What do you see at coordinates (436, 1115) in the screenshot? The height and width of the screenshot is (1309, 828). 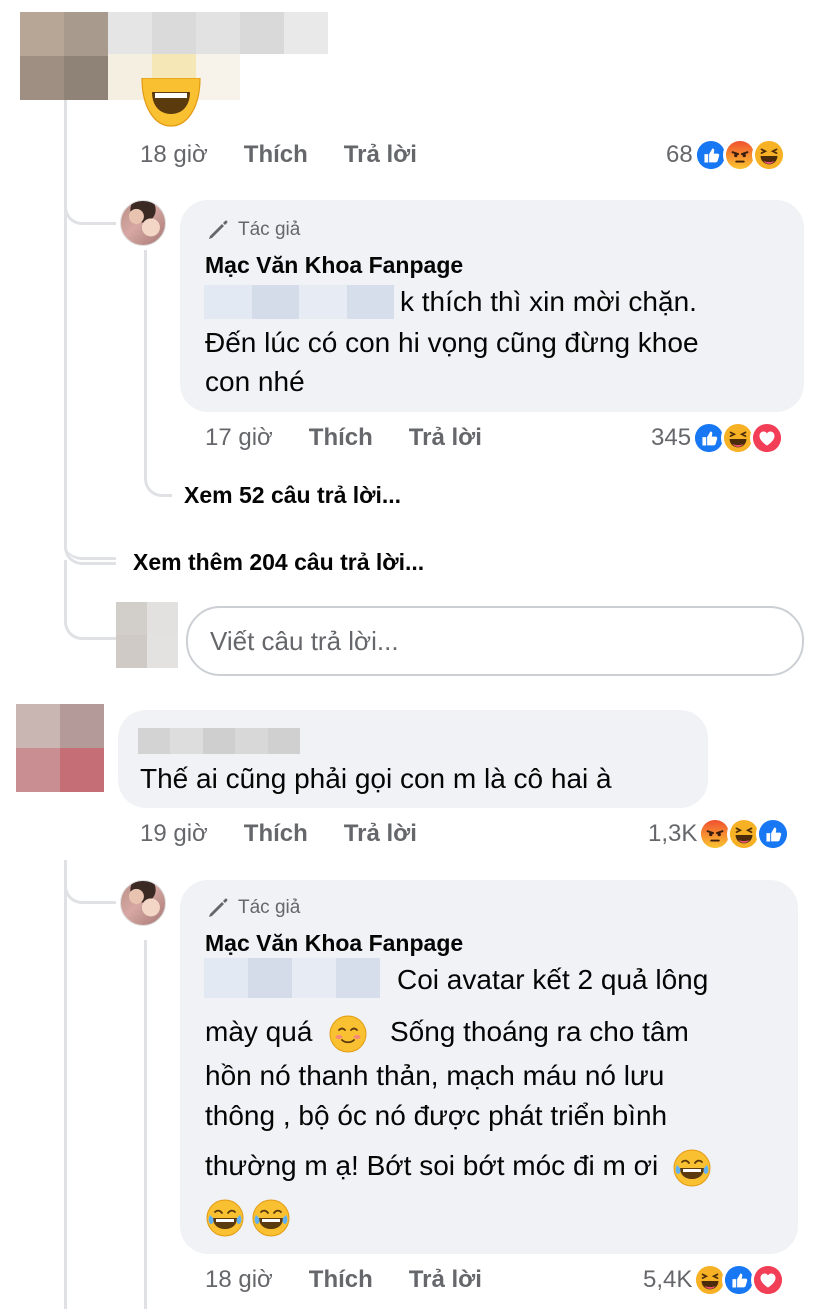 I see `reply-2-text-line4: thông , bộ óc nó được phát triển bình` at bounding box center [436, 1115].